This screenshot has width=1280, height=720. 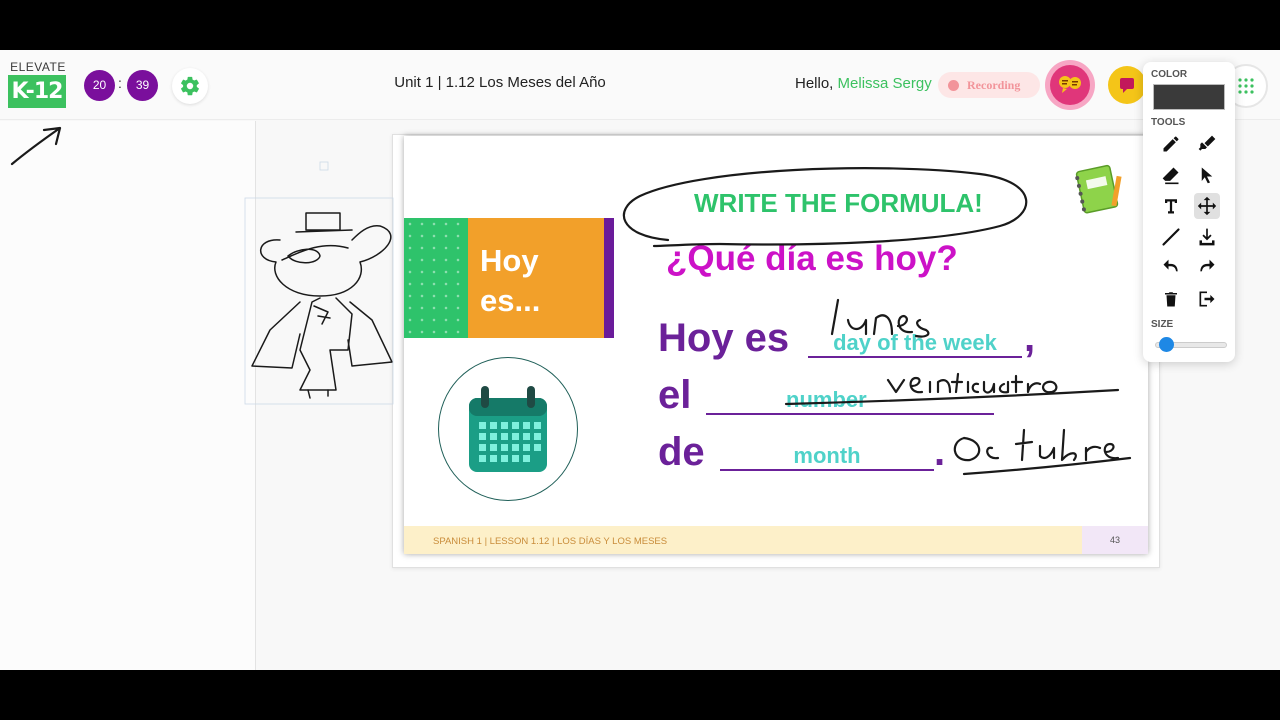 I want to click on size-slider-handle, so click(x=1166, y=344).